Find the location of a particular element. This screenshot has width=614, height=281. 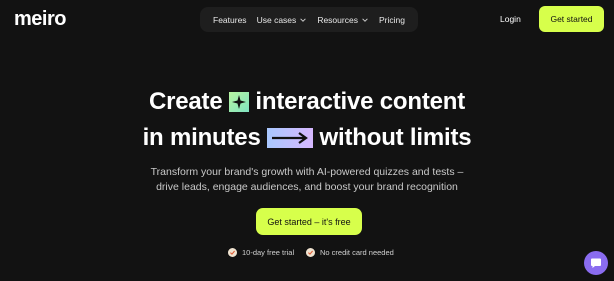

nav-item-label: Use cases is located at coordinates (276, 19).